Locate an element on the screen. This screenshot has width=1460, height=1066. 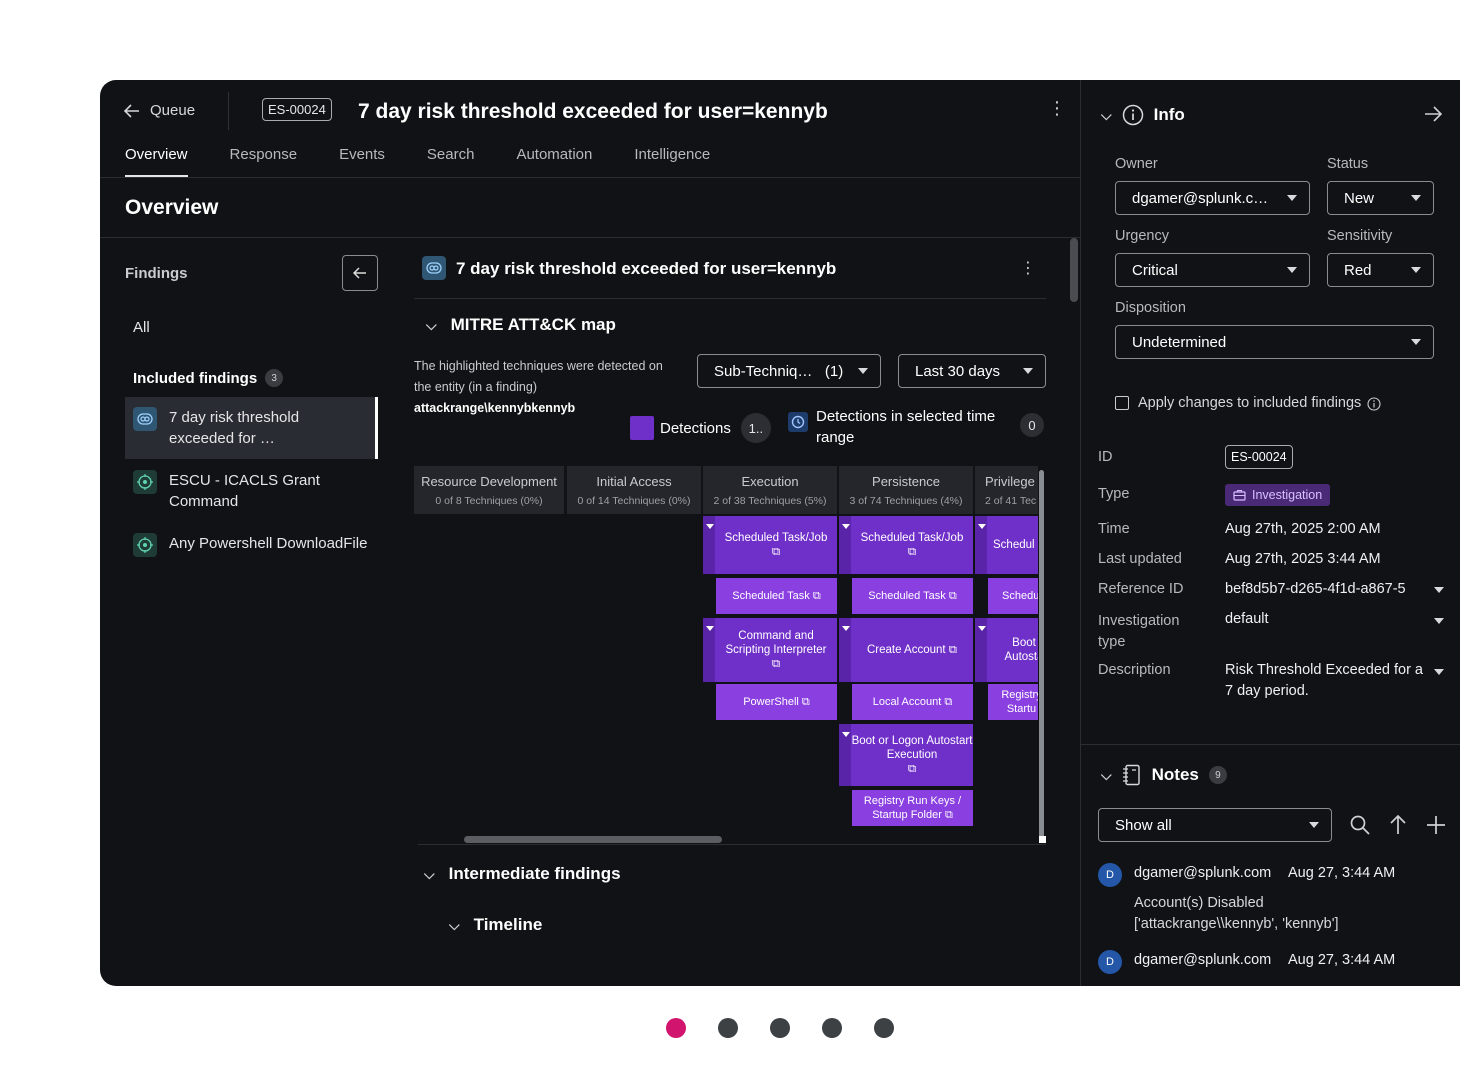
info-toggle: ⌵ Info is located at coordinates (1143, 115).